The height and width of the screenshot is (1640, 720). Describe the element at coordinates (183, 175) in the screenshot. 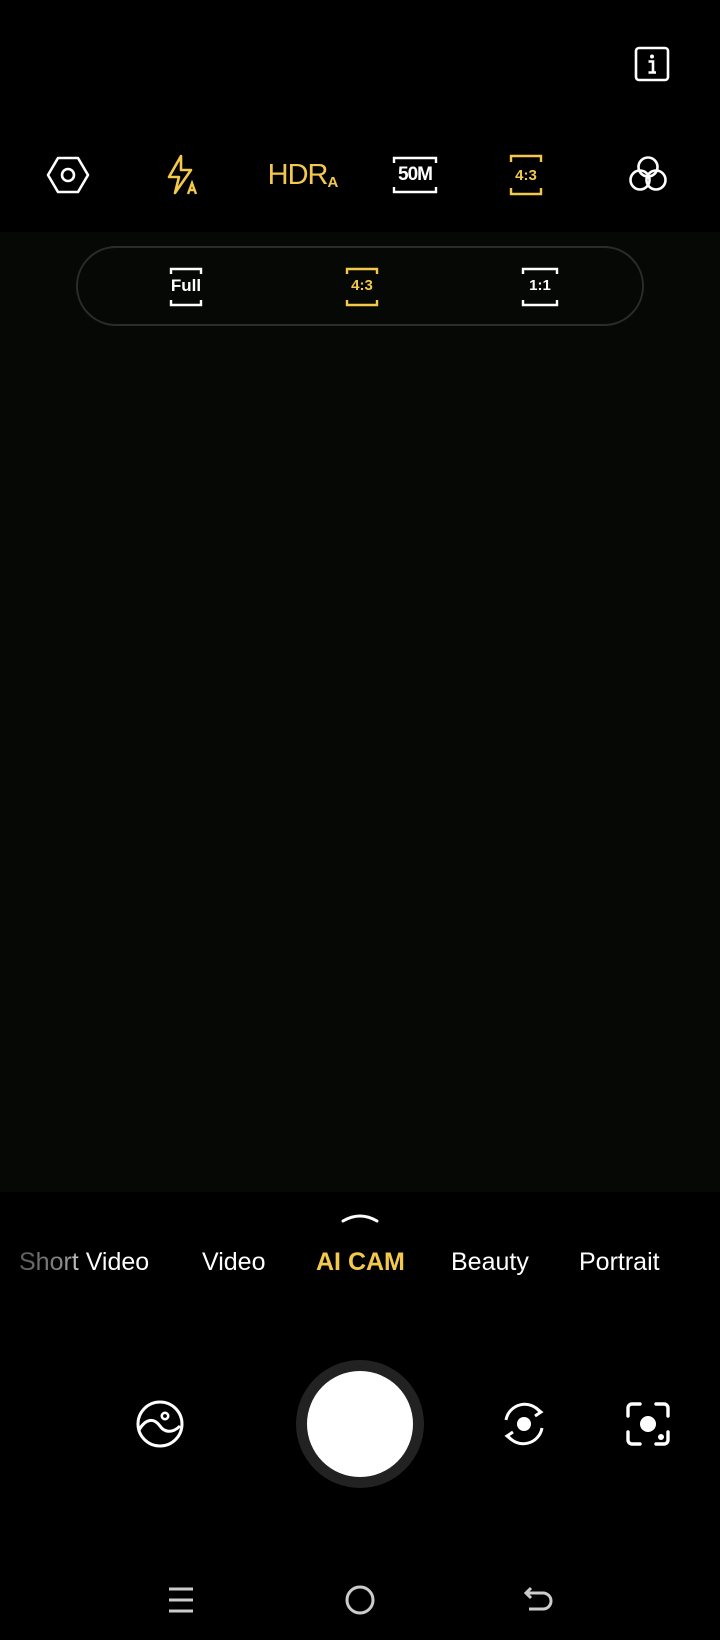

I see `flash-auto-icon` at that location.